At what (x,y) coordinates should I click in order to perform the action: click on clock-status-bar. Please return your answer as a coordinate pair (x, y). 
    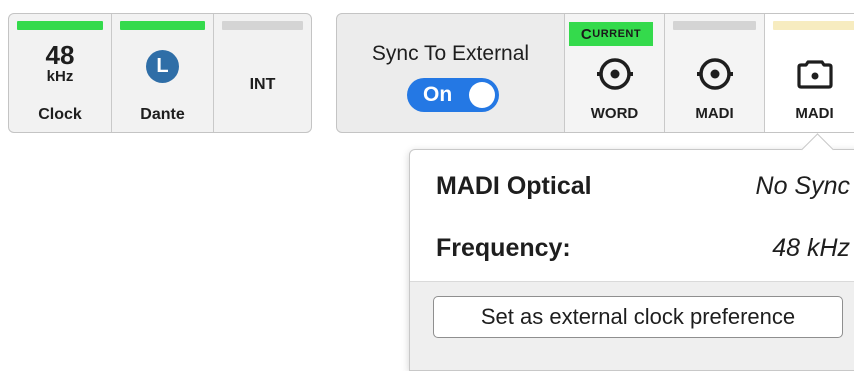
    Looking at the image, I should click on (60, 25).